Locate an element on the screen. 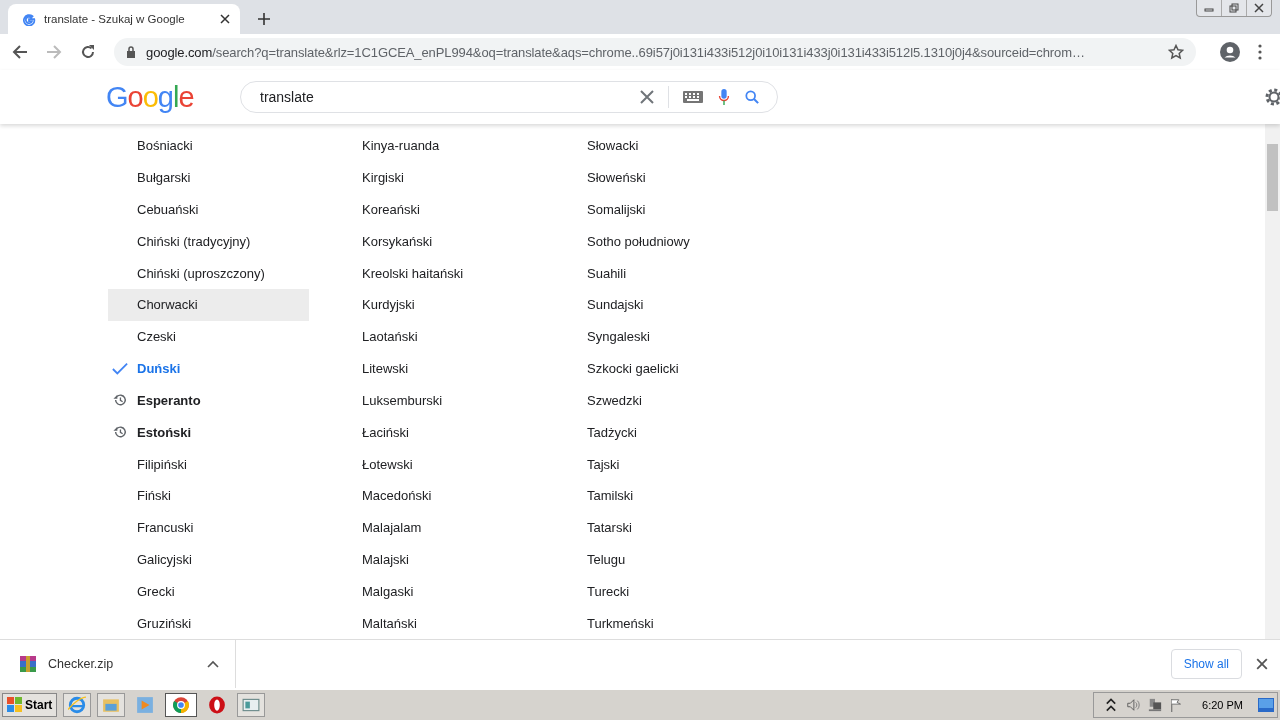 The image size is (1280, 720). new-tab-icon is located at coordinates (264, 19).